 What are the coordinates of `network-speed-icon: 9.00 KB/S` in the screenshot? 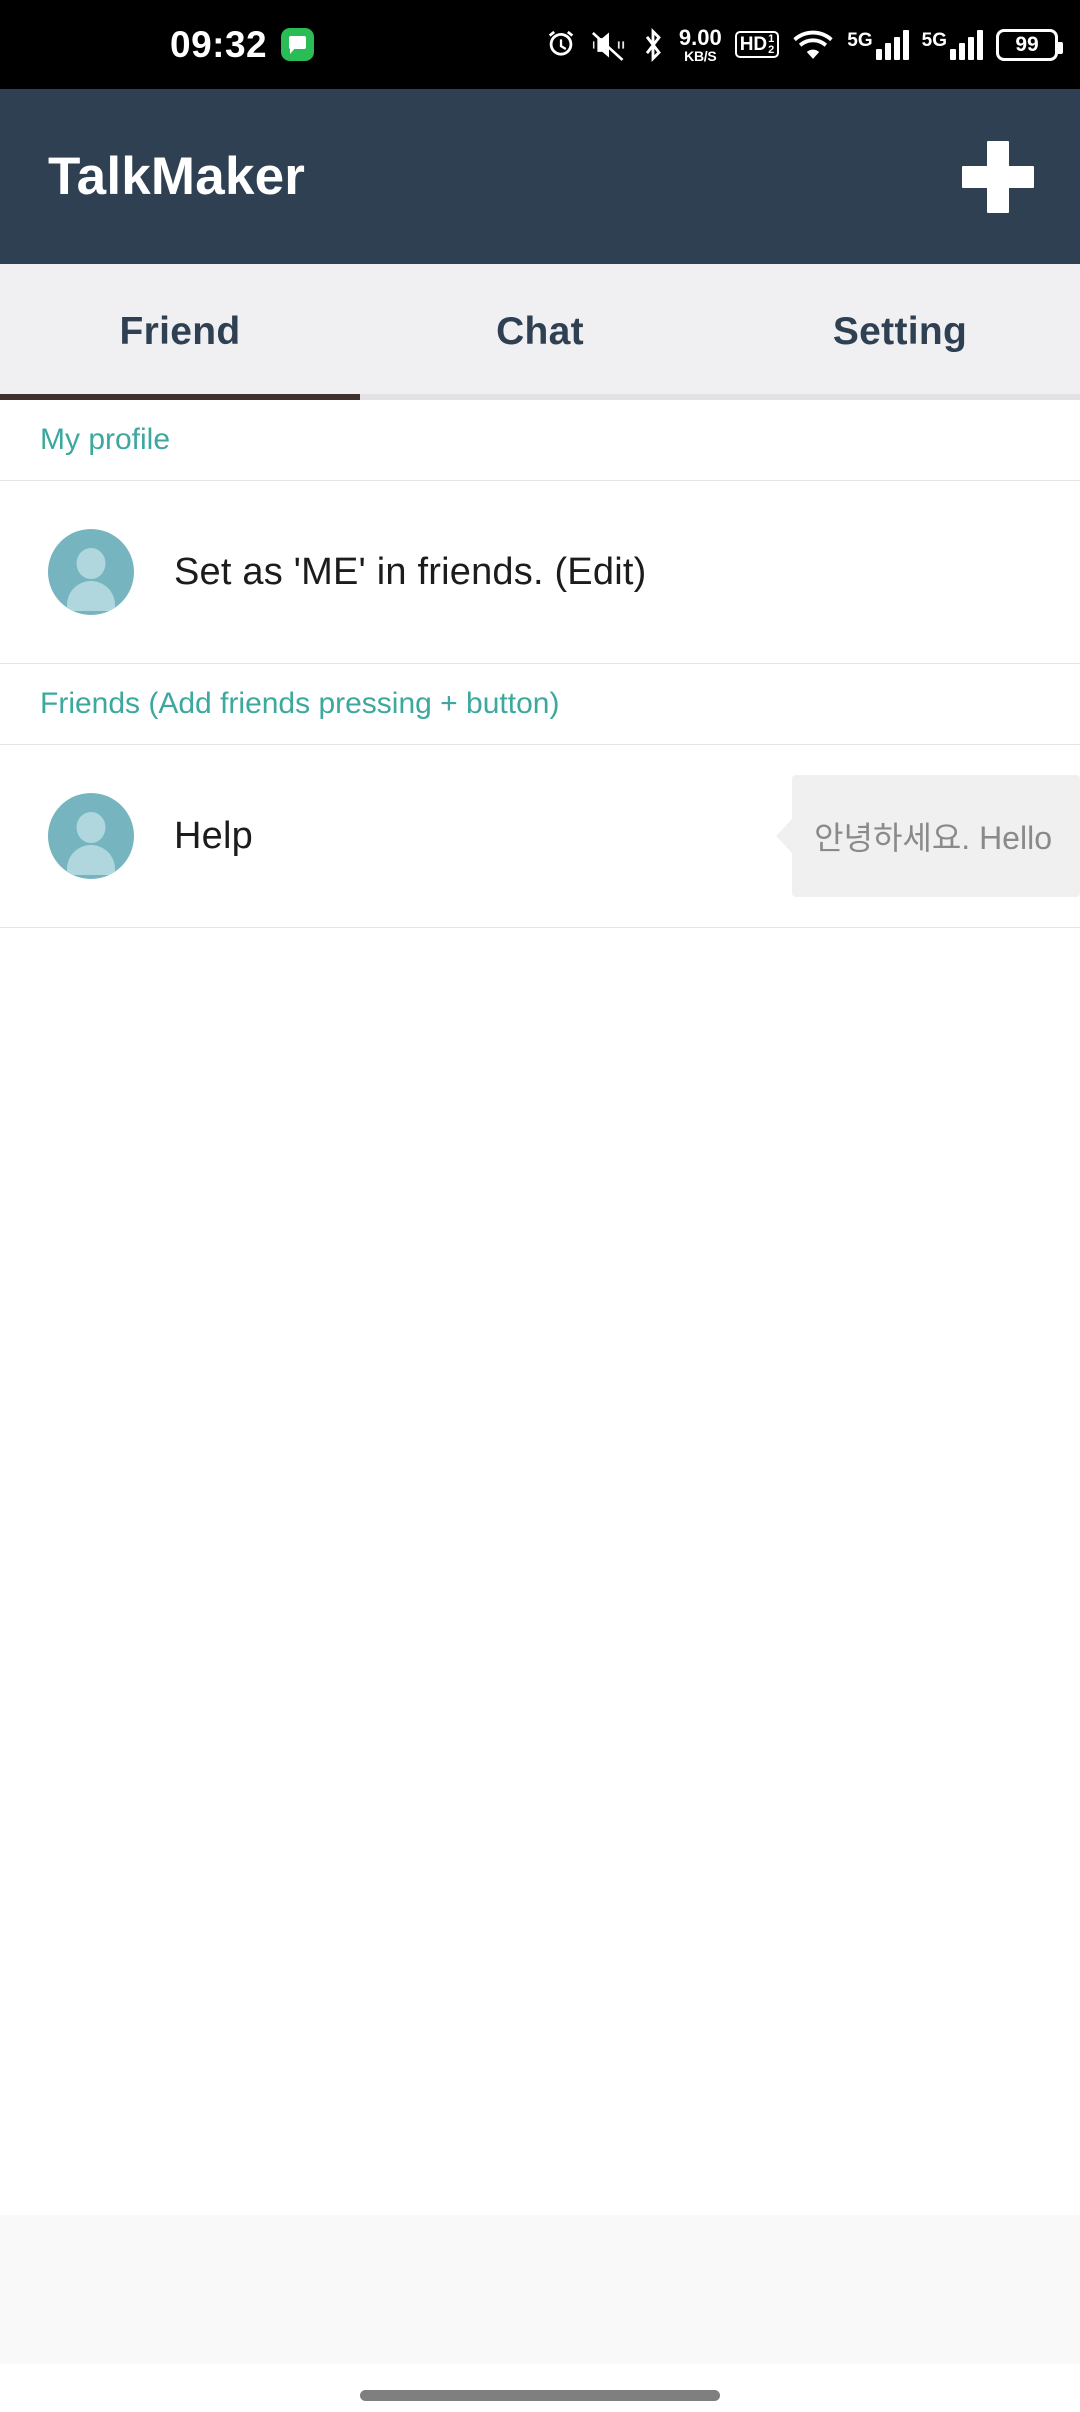 It's located at (700, 44).